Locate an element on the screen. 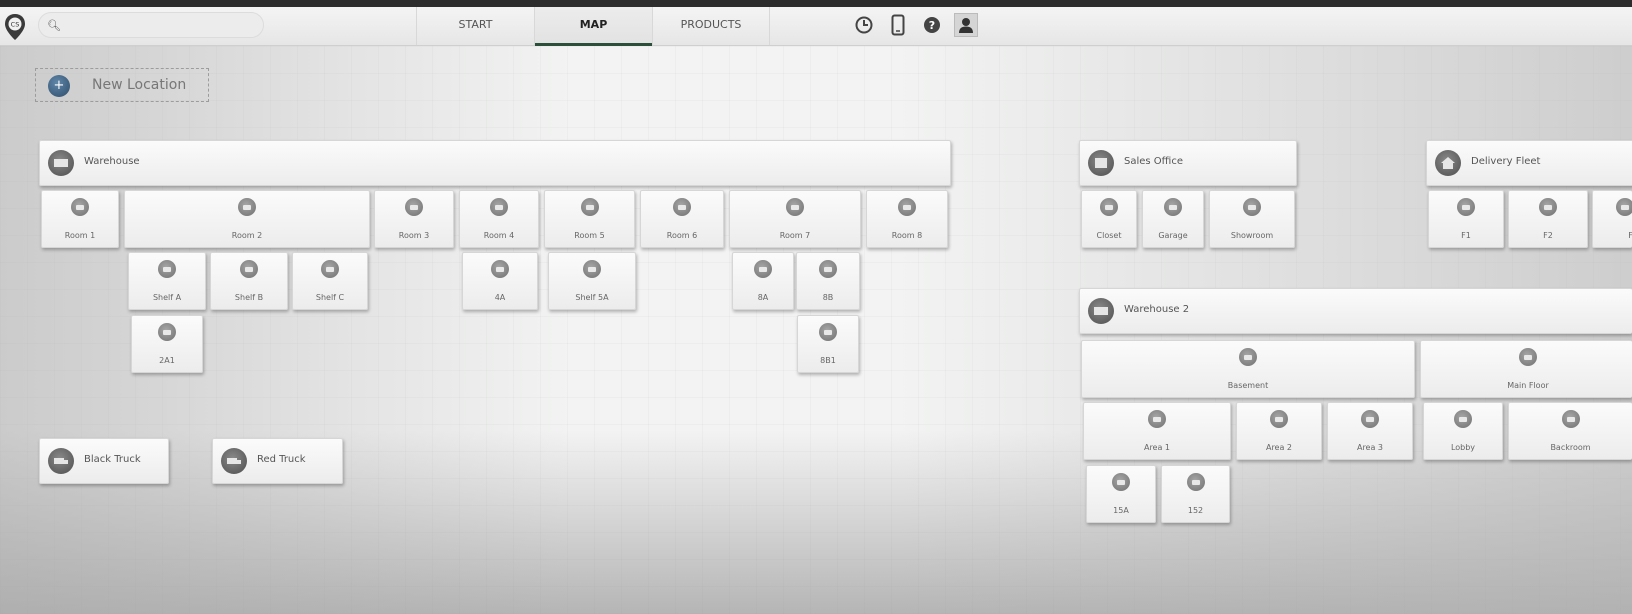  area-backroom: Backroom is located at coordinates (1570, 431).